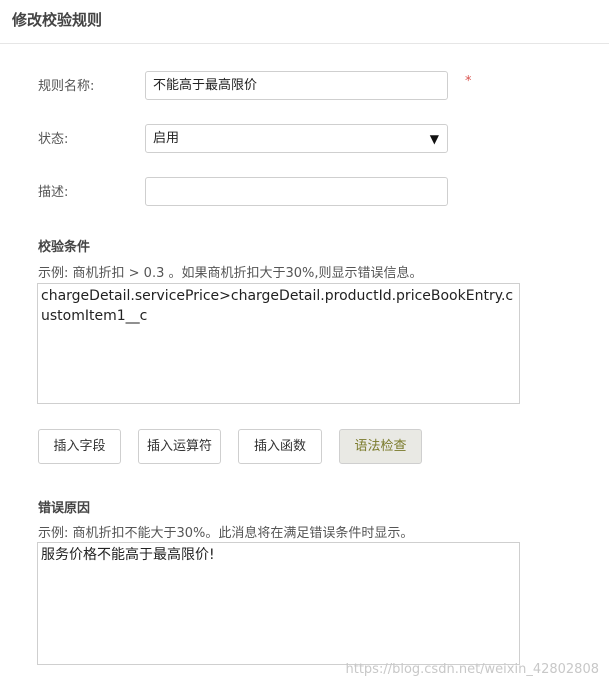  What do you see at coordinates (280, 446) in the screenshot?
I see `insert-function-button: 插入函数` at bounding box center [280, 446].